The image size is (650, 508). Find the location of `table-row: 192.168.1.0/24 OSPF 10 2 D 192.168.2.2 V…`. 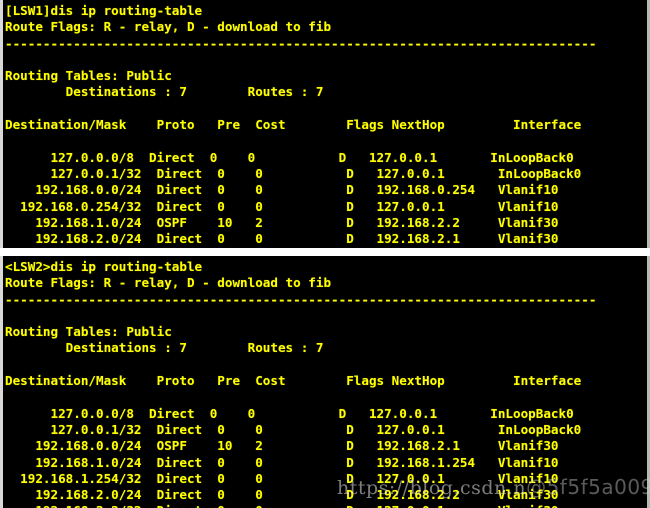

table-row: 192.168.1.0/24 OSPF 10 2 D 192.168.2.2 V… is located at coordinates (282, 222).